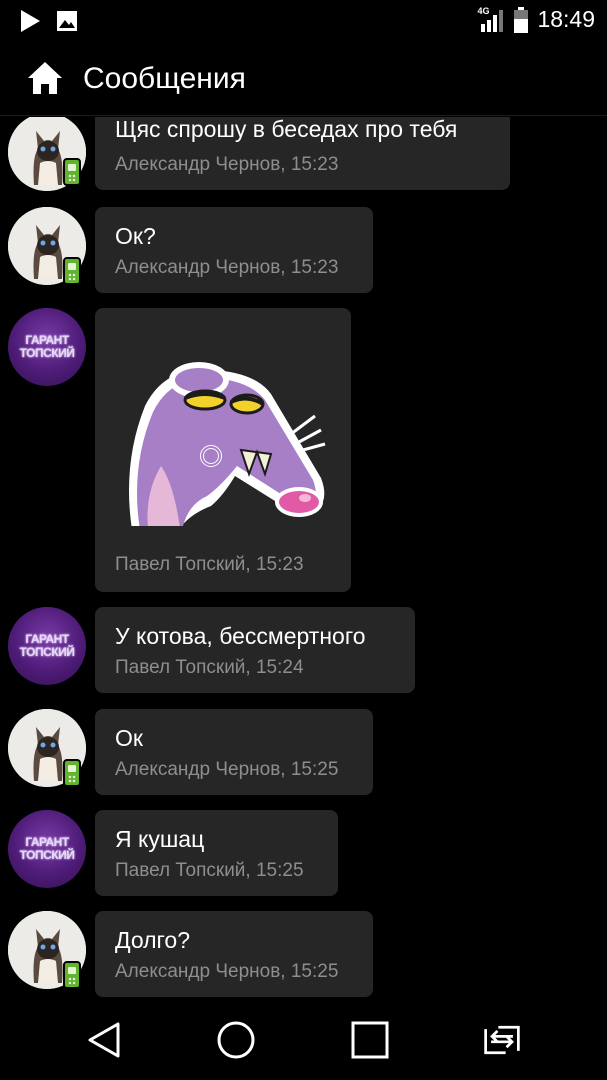  Describe the element at coordinates (492, 20) in the screenshot. I see `signal-icon` at that location.